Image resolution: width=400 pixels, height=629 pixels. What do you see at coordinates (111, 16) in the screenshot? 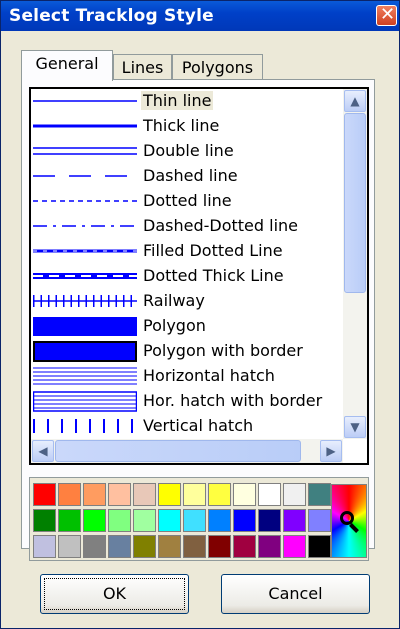
I see `window-title: Select Tracklog Style` at bounding box center [111, 16].